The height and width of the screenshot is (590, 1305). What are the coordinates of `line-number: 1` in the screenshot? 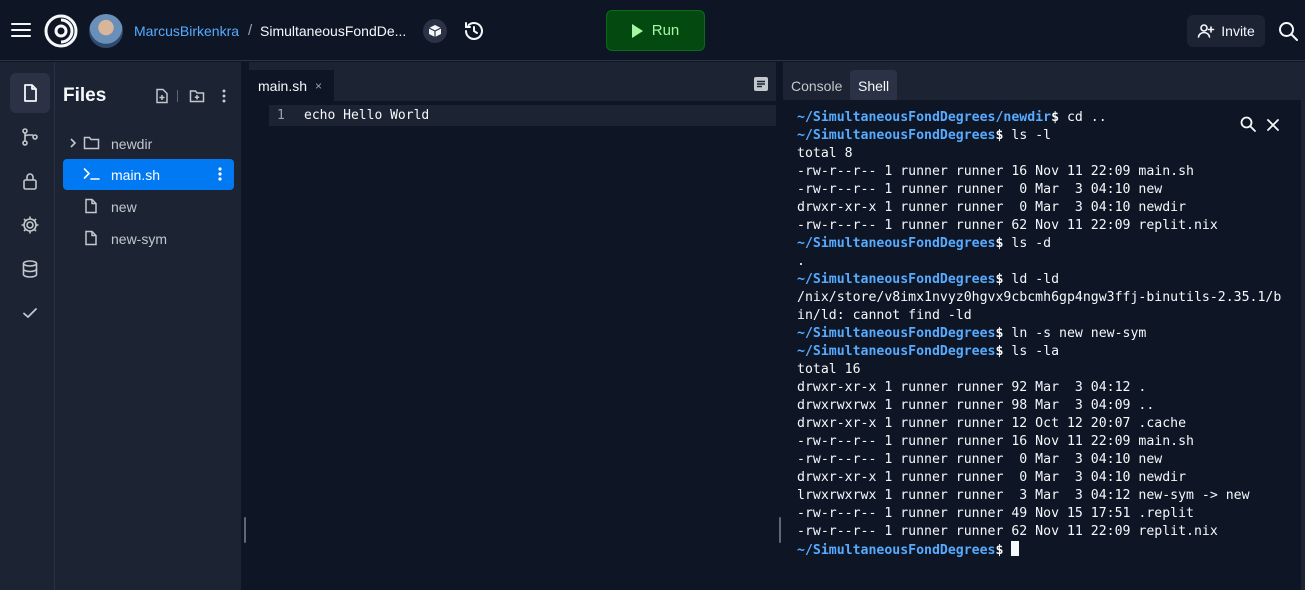 It's located at (281, 115).